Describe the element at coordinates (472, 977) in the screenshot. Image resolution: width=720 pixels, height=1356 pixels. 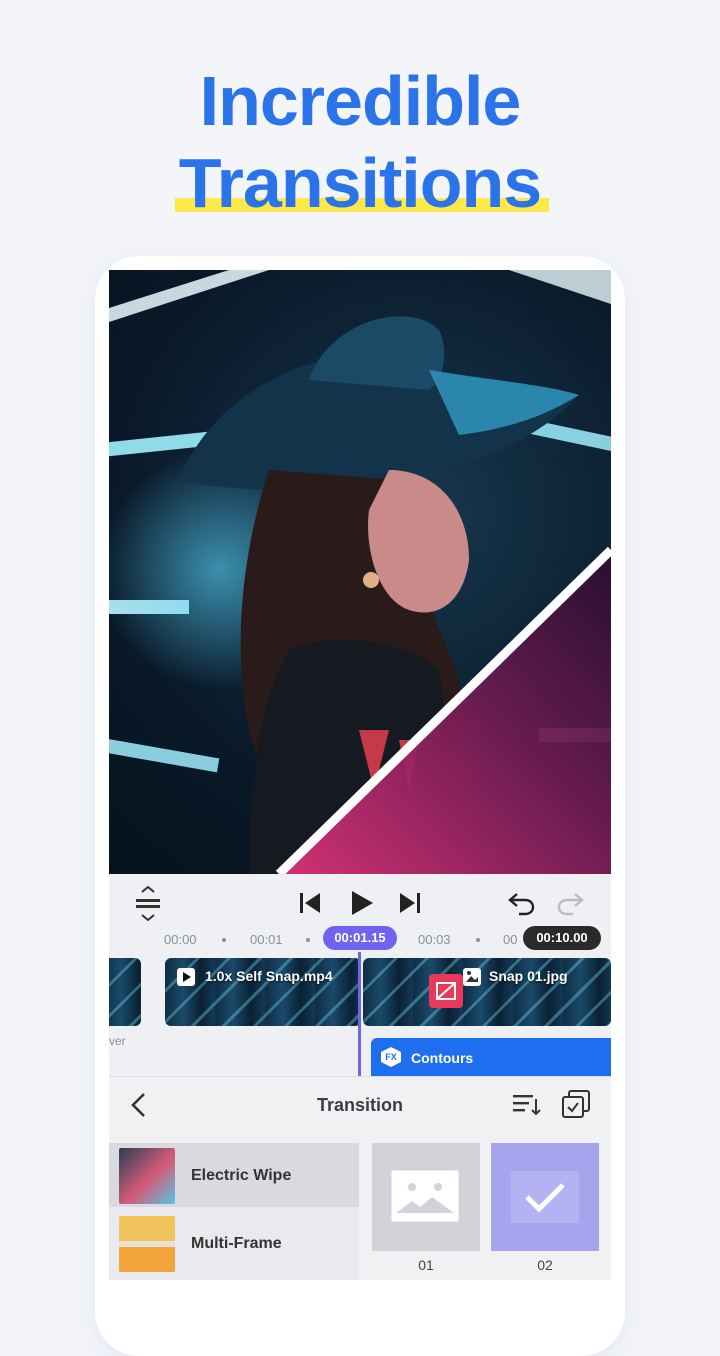
I see `image-clip-icon` at that location.